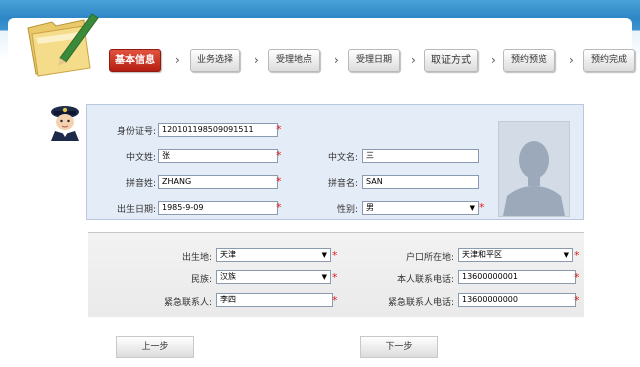 This screenshot has width=640, height=367. What do you see at coordinates (196, 258) in the screenshot?
I see `birthplace-label: 出生地:` at bounding box center [196, 258].